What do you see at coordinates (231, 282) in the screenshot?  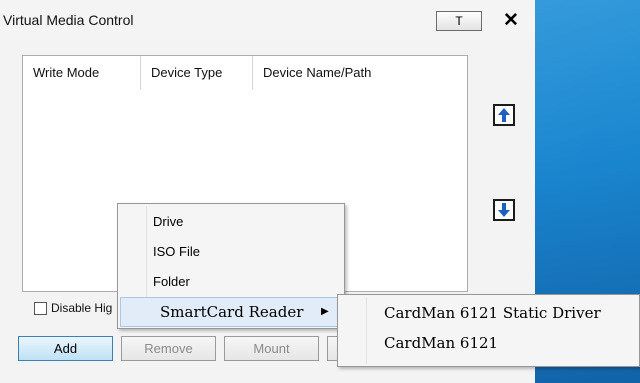 I see `menu-item-folder: Folder` at bounding box center [231, 282].